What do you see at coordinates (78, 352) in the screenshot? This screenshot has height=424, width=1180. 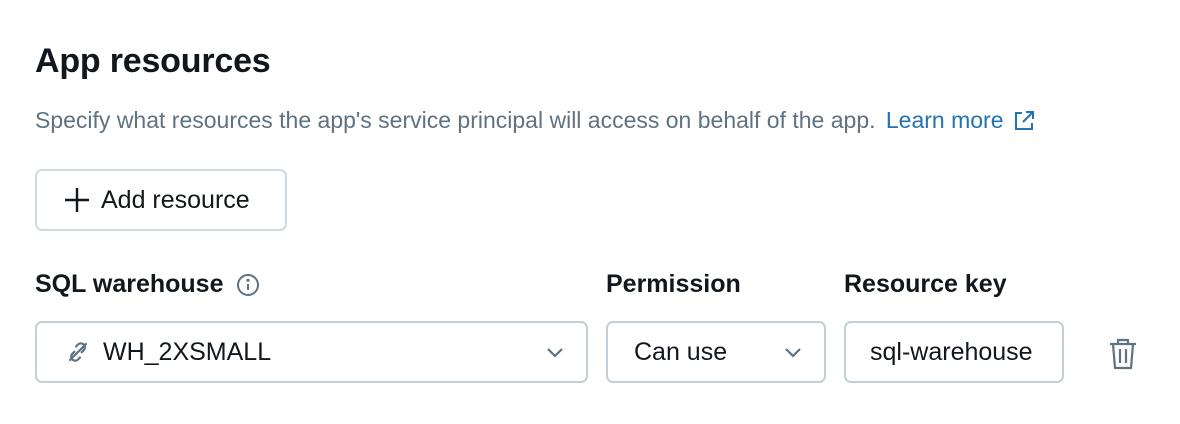 I see `disconnected-link-icon` at bounding box center [78, 352].